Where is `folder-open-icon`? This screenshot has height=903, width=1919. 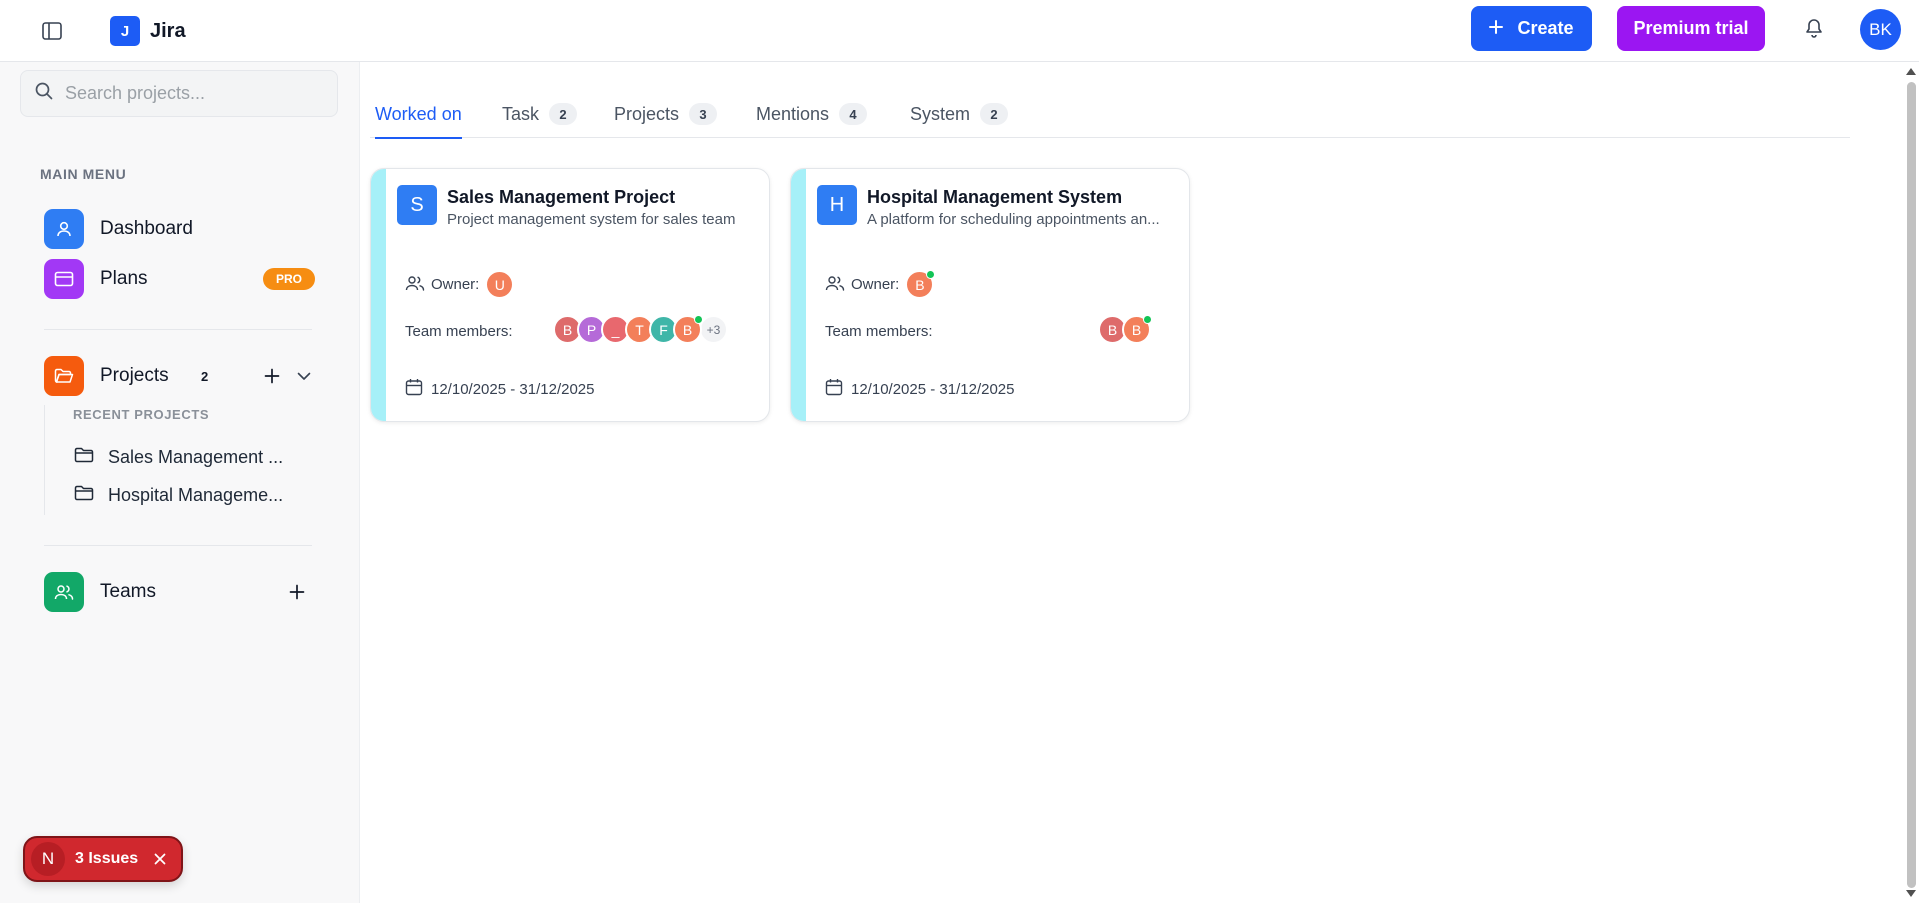
folder-open-icon is located at coordinates (64, 376).